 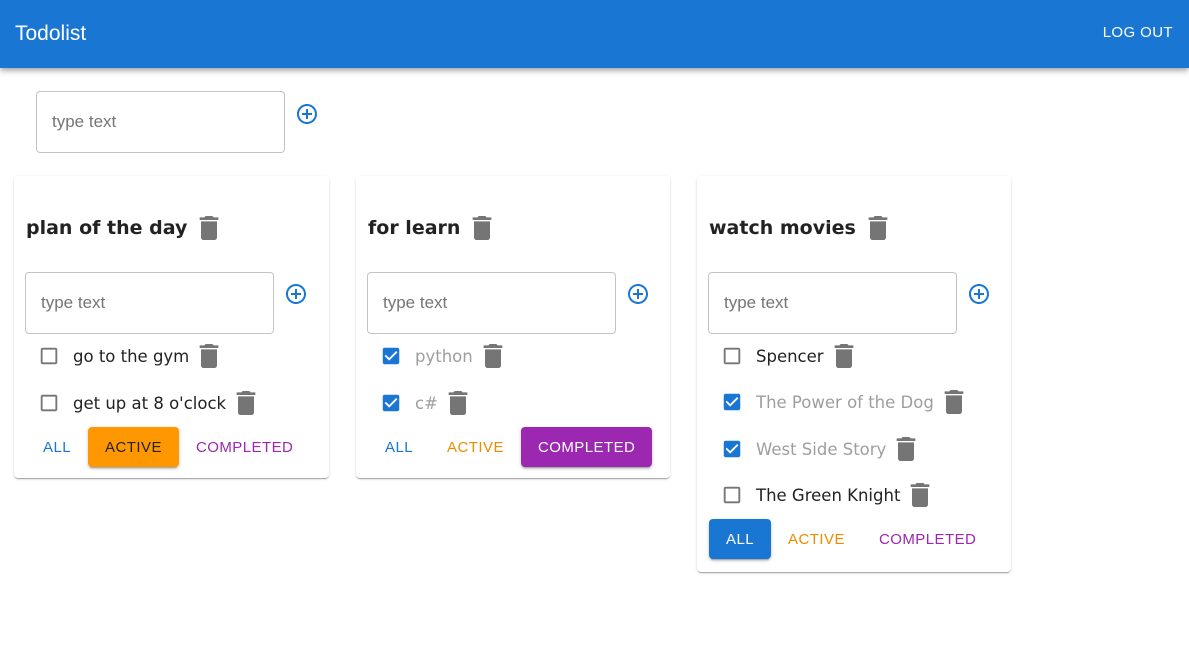 I want to click on task-item: The Power of the Dog, so click(x=836, y=402).